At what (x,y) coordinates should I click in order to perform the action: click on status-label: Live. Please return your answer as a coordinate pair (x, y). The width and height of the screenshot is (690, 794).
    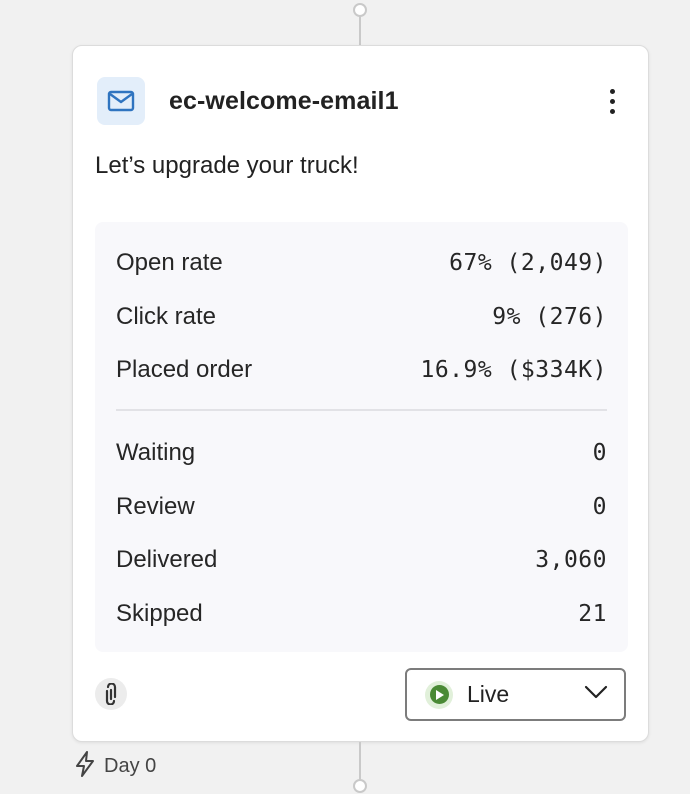
    Looking at the image, I should click on (488, 694).